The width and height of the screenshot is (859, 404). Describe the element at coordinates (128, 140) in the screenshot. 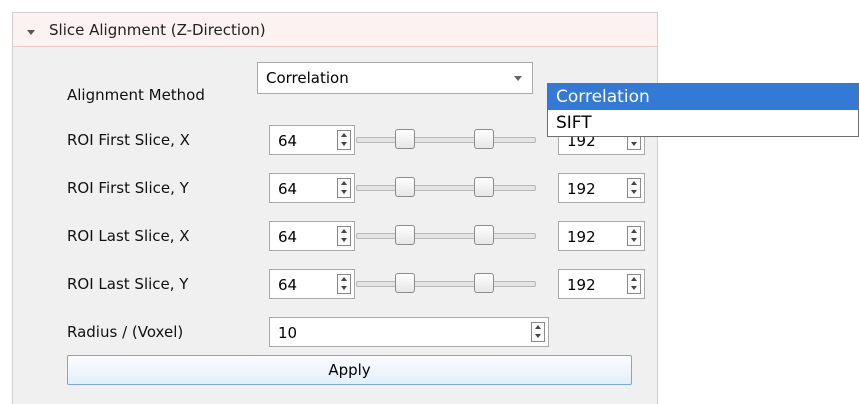

I see `roi-label: ROI First Slice, X` at that location.